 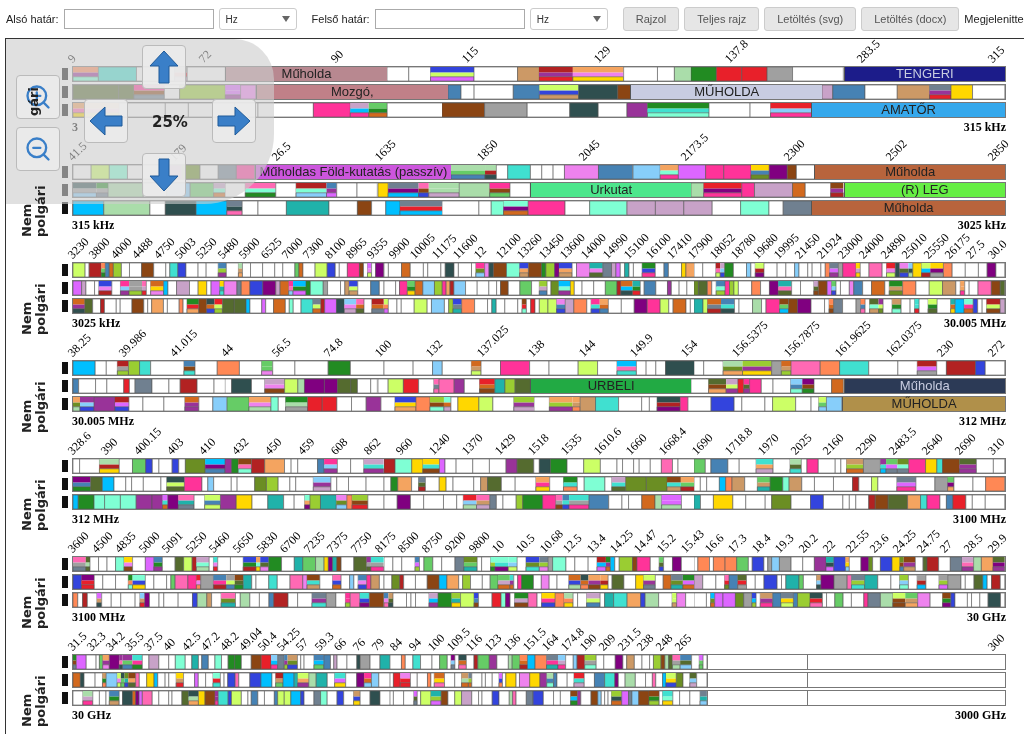 I want to click on upper-bound-label: Felső határ:, so click(x=340, y=19).